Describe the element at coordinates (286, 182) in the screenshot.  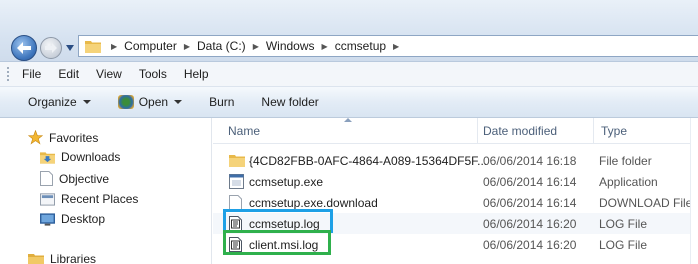
I see `file-name: ccmsetup.exe` at that location.